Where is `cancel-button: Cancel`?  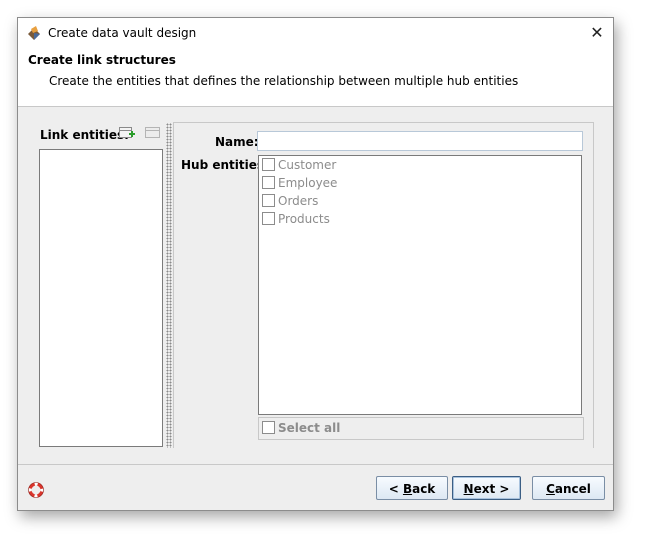 cancel-button: Cancel is located at coordinates (568, 488).